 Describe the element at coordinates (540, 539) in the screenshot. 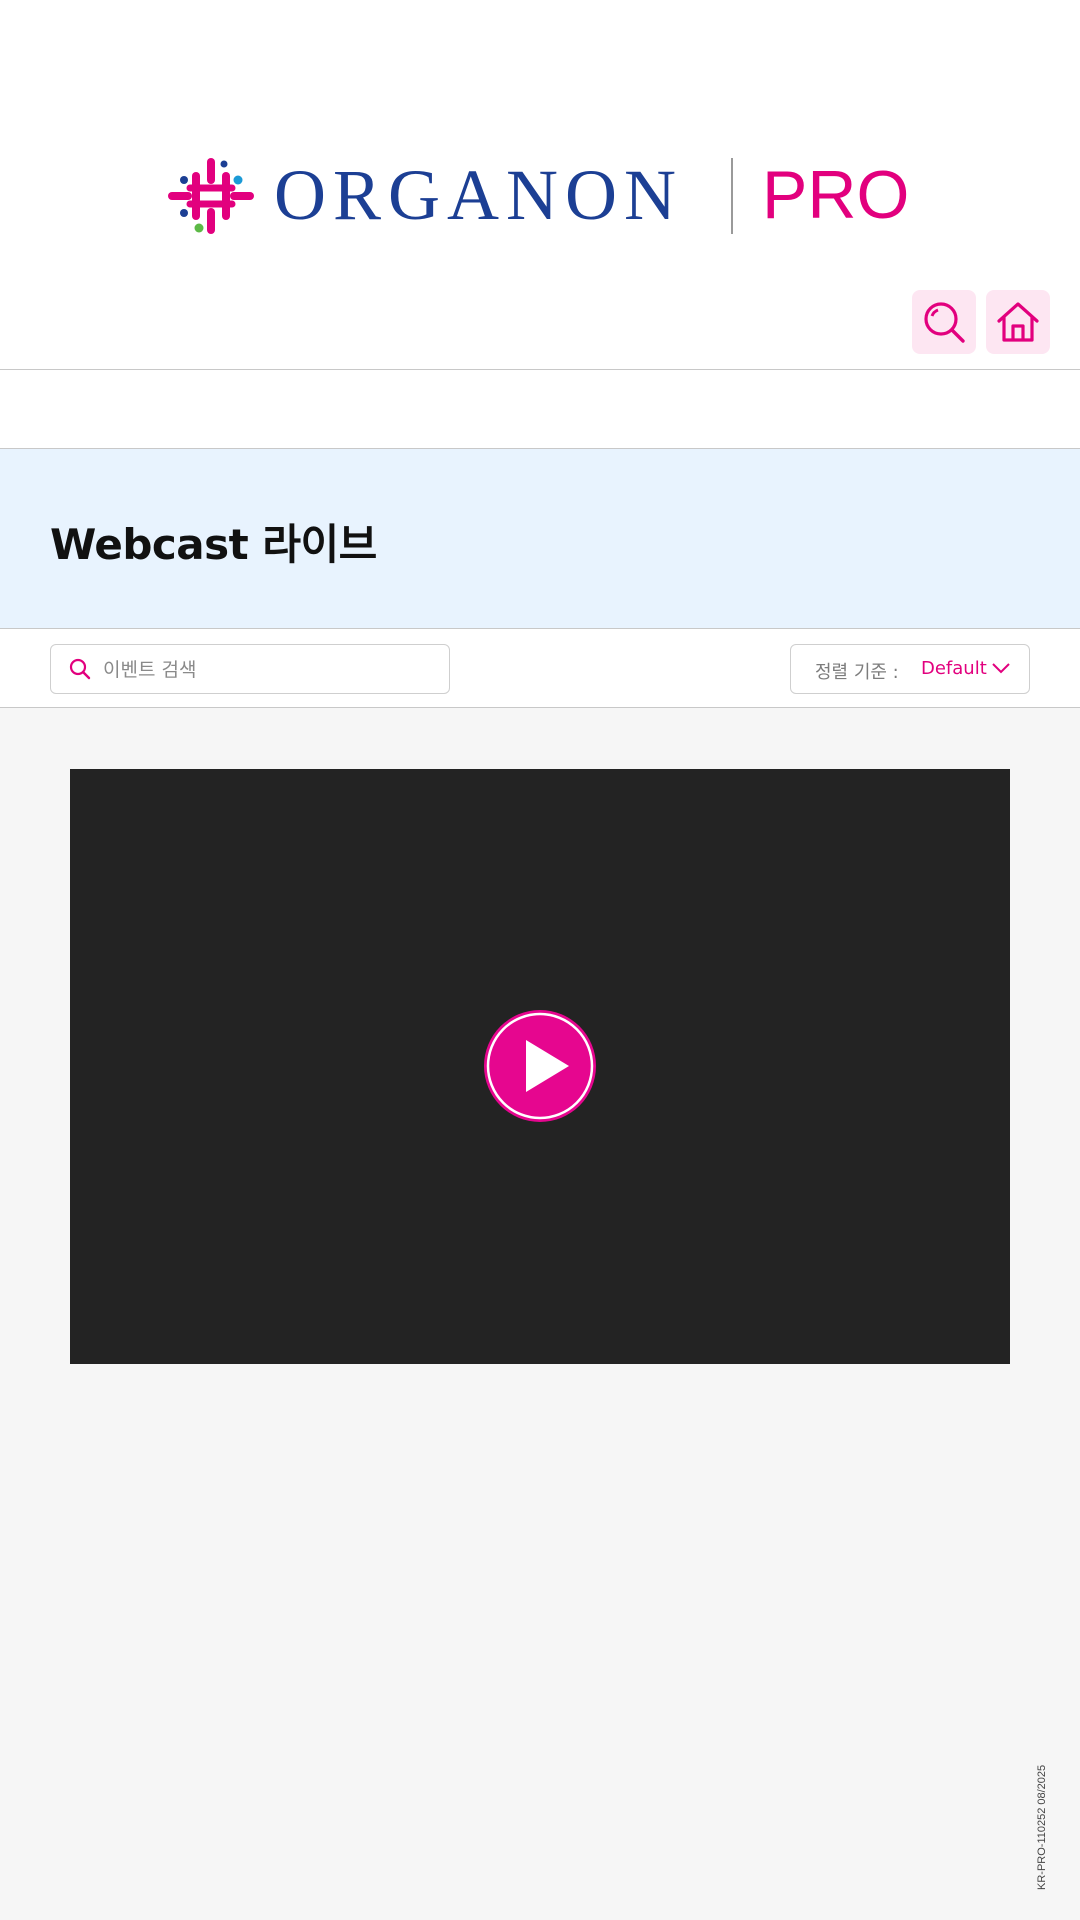

I see `page-title-band: Webcast 라이브` at that location.